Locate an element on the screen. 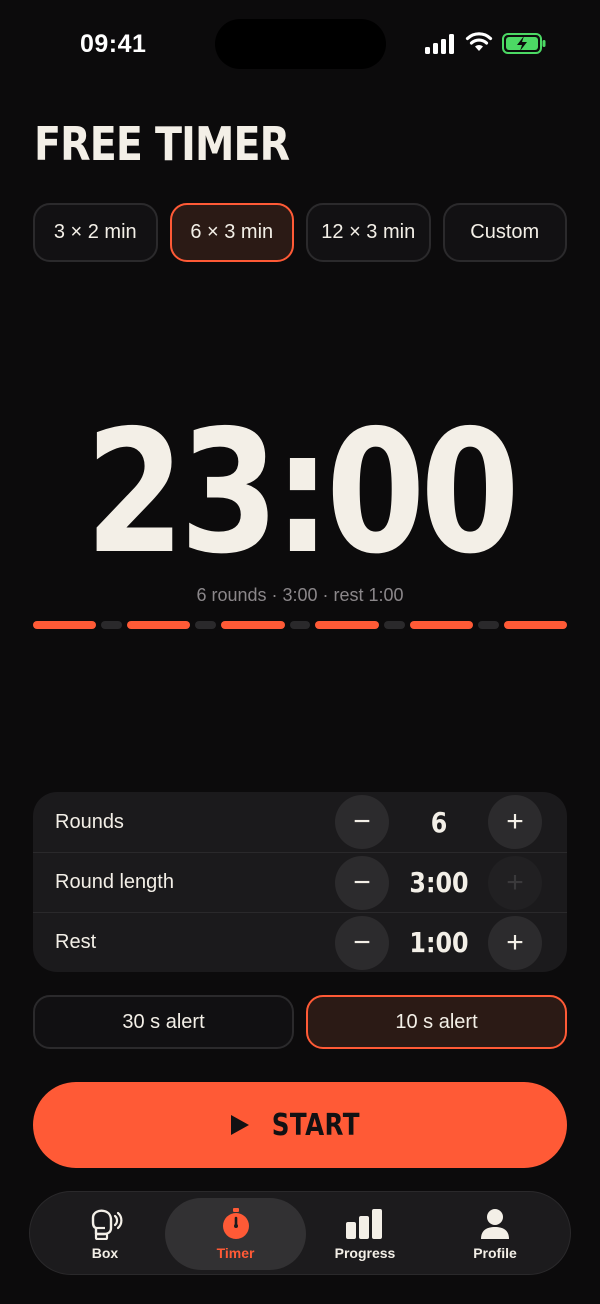 This screenshot has width=600, height=1304. tab-bar: Box Timer Progress Profile is located at coordinates (300, 1233).